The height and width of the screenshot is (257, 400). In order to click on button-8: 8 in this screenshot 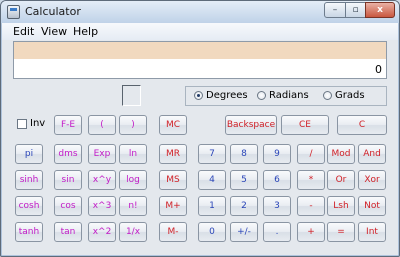, I will do `click(244, 154)`.